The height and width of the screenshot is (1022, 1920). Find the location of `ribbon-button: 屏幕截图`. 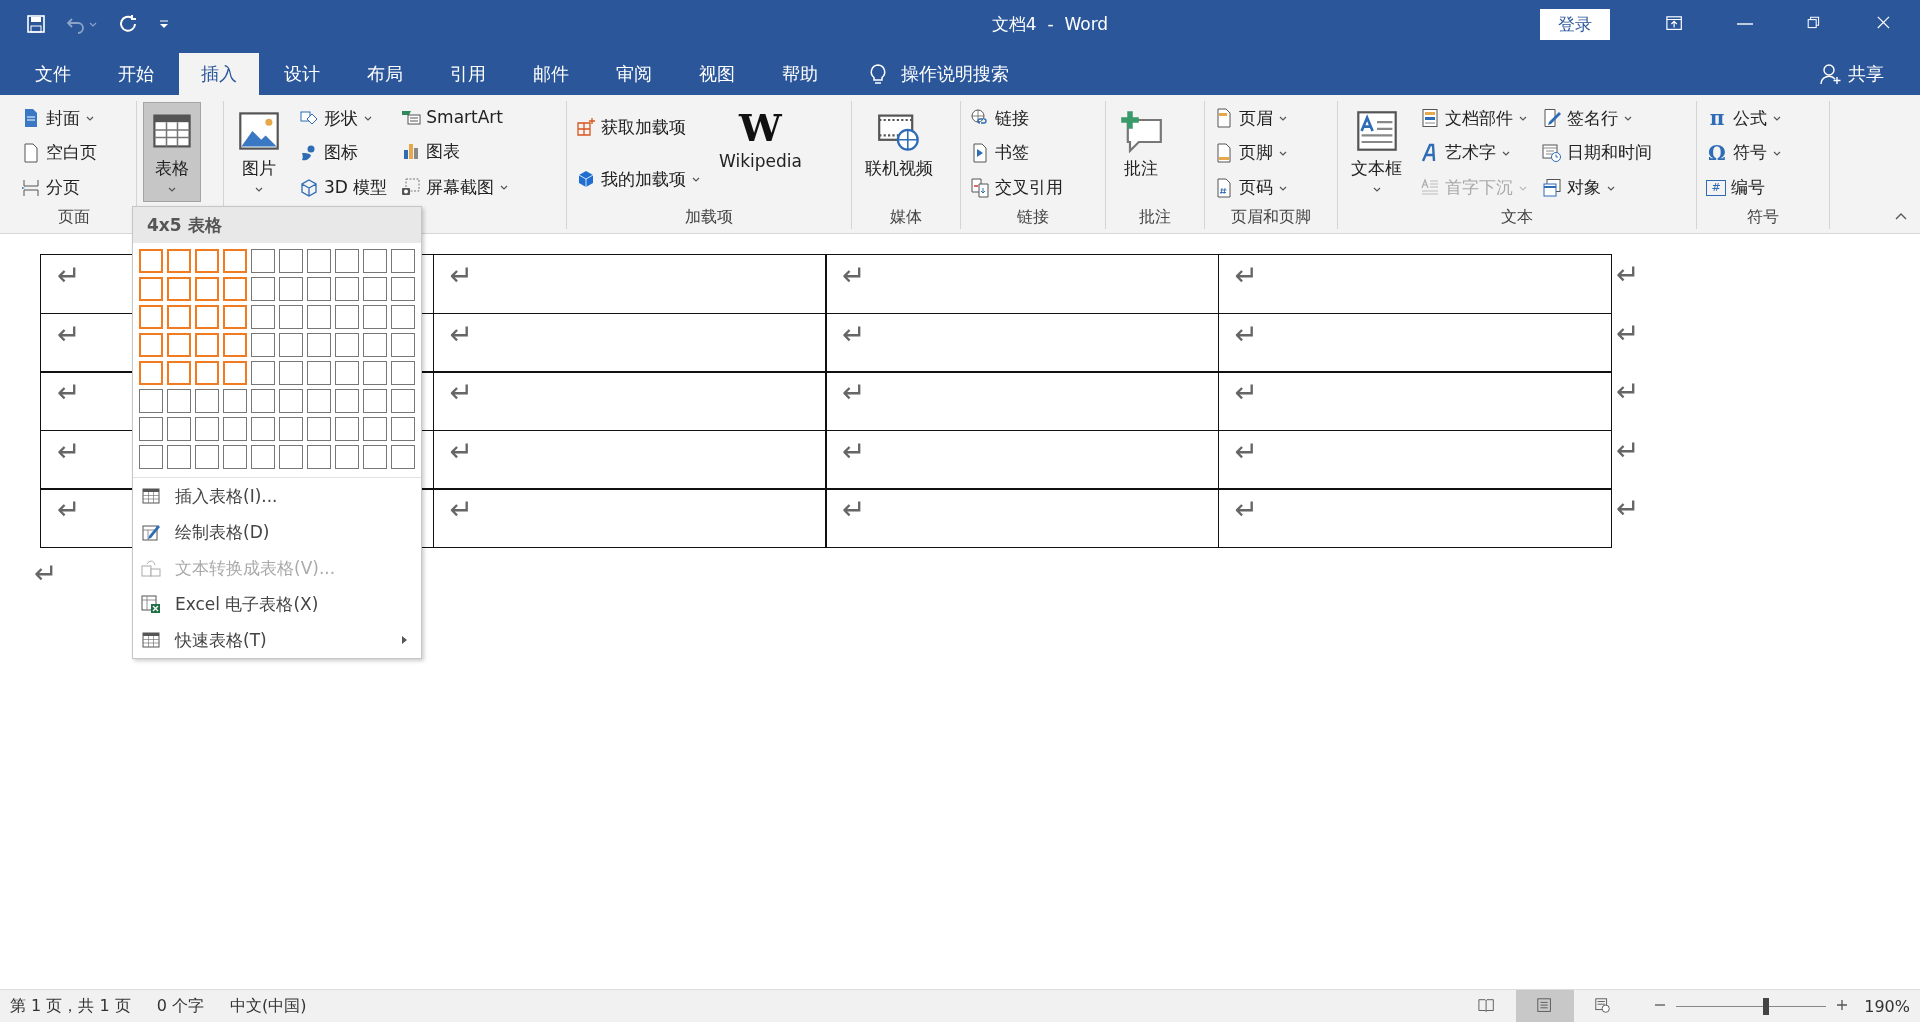

ribbon-button: 屏幕截图 is located at coordinates (455, 187).